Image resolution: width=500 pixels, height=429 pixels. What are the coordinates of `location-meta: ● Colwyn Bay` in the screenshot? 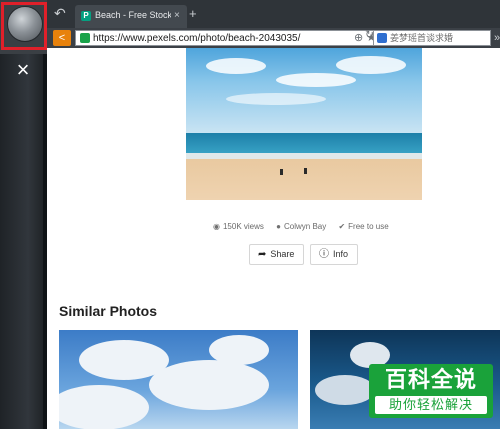 It's located at (301, 226).